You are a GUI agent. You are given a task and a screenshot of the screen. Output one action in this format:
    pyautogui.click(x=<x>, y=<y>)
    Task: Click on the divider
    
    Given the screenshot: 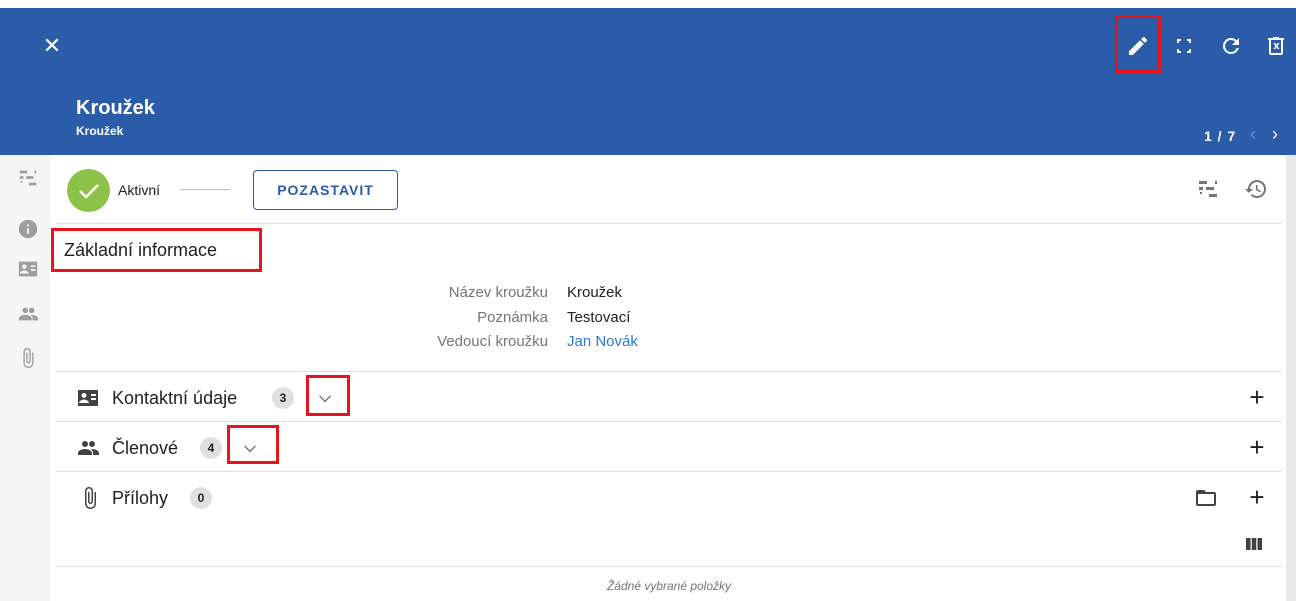 What is the action you would take?
    pyautogui.click(x=669, y=566)
    